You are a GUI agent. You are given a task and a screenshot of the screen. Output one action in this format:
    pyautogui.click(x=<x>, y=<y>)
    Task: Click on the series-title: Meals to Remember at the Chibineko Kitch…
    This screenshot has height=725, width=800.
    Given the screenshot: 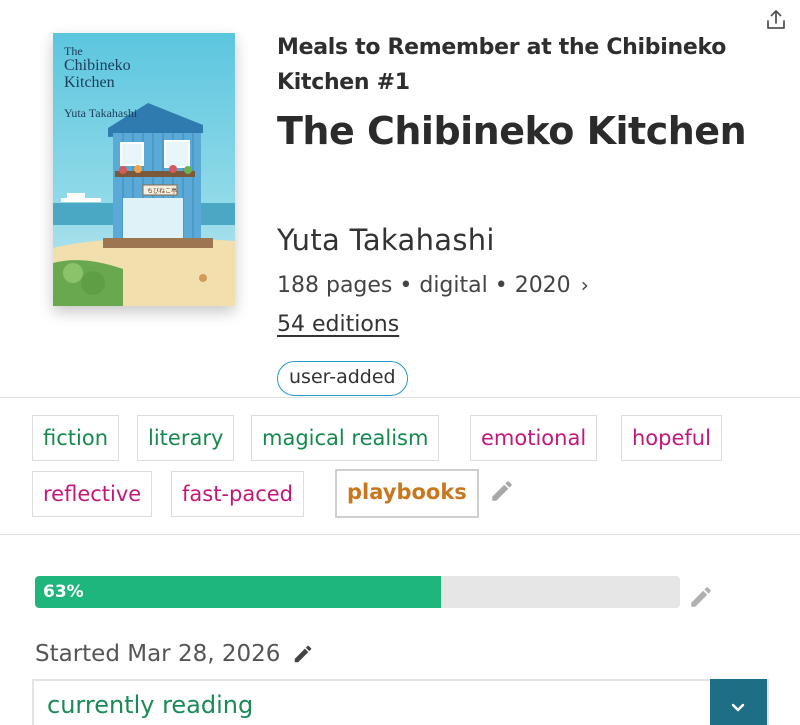 What is the action you would take?
    pyautogui.click(x=512, y=65)
    